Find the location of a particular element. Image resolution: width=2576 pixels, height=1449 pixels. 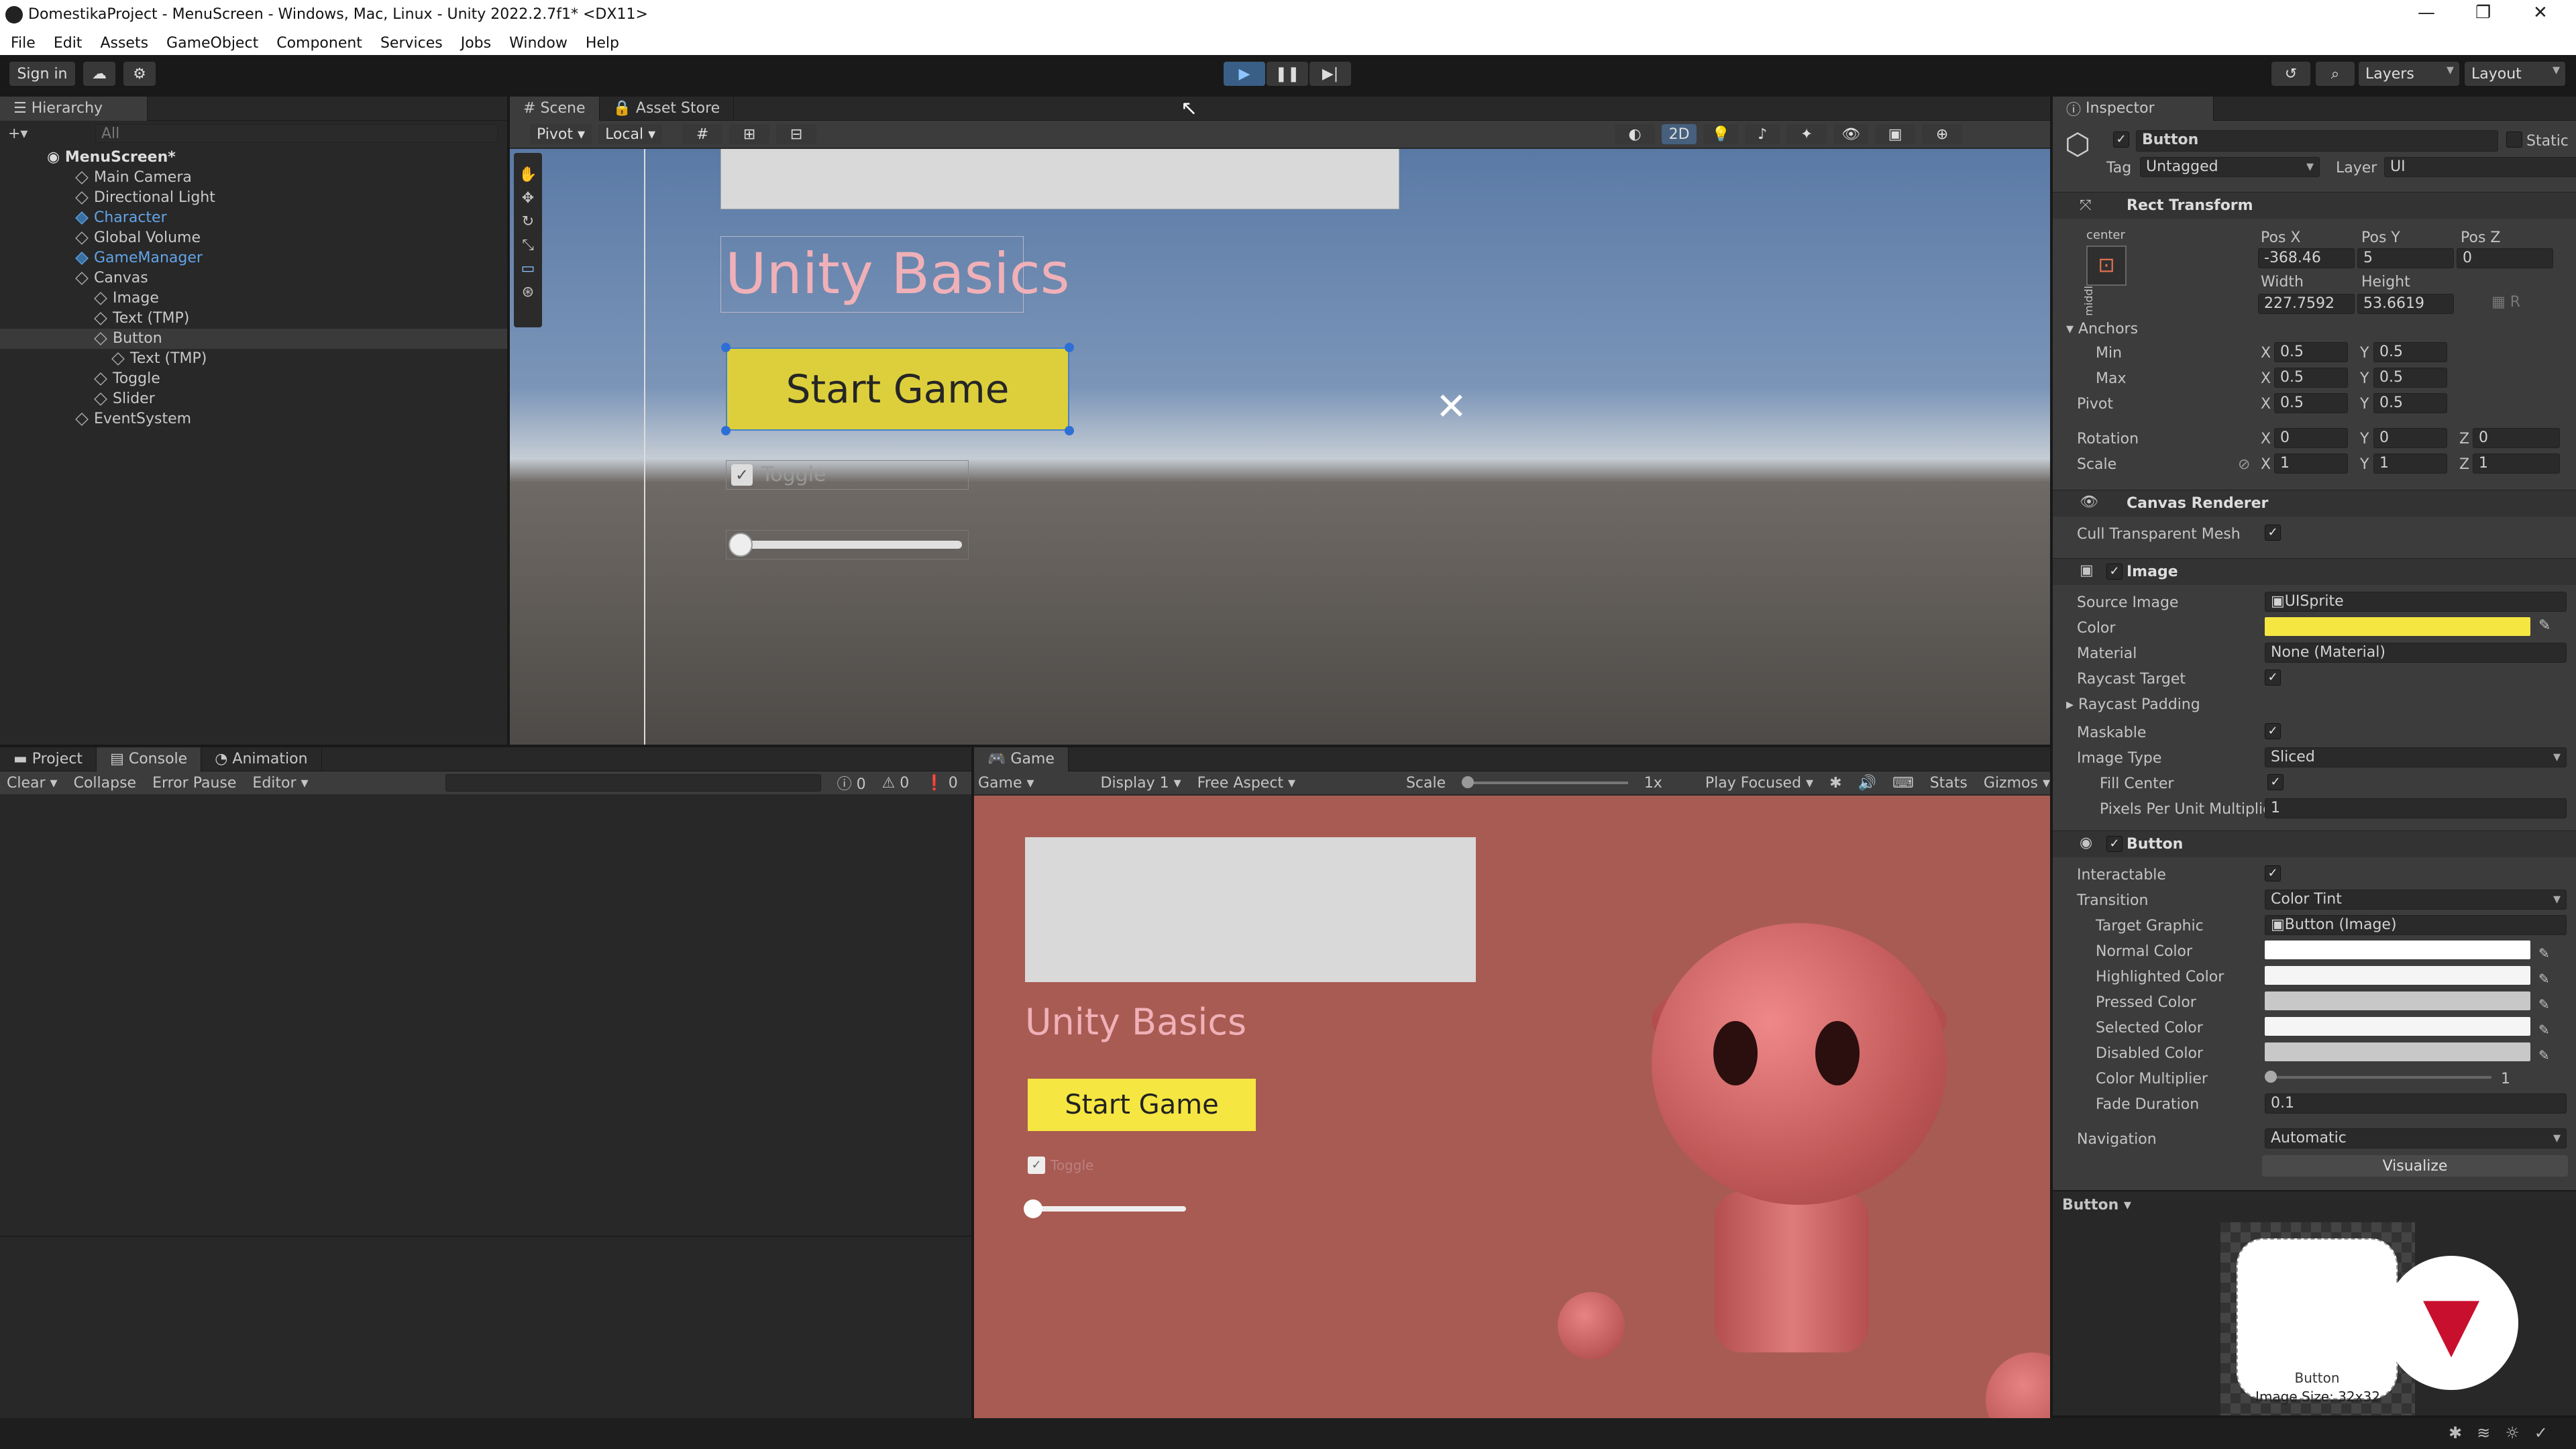

menu-services: Services is located at coordinates (411, 43).